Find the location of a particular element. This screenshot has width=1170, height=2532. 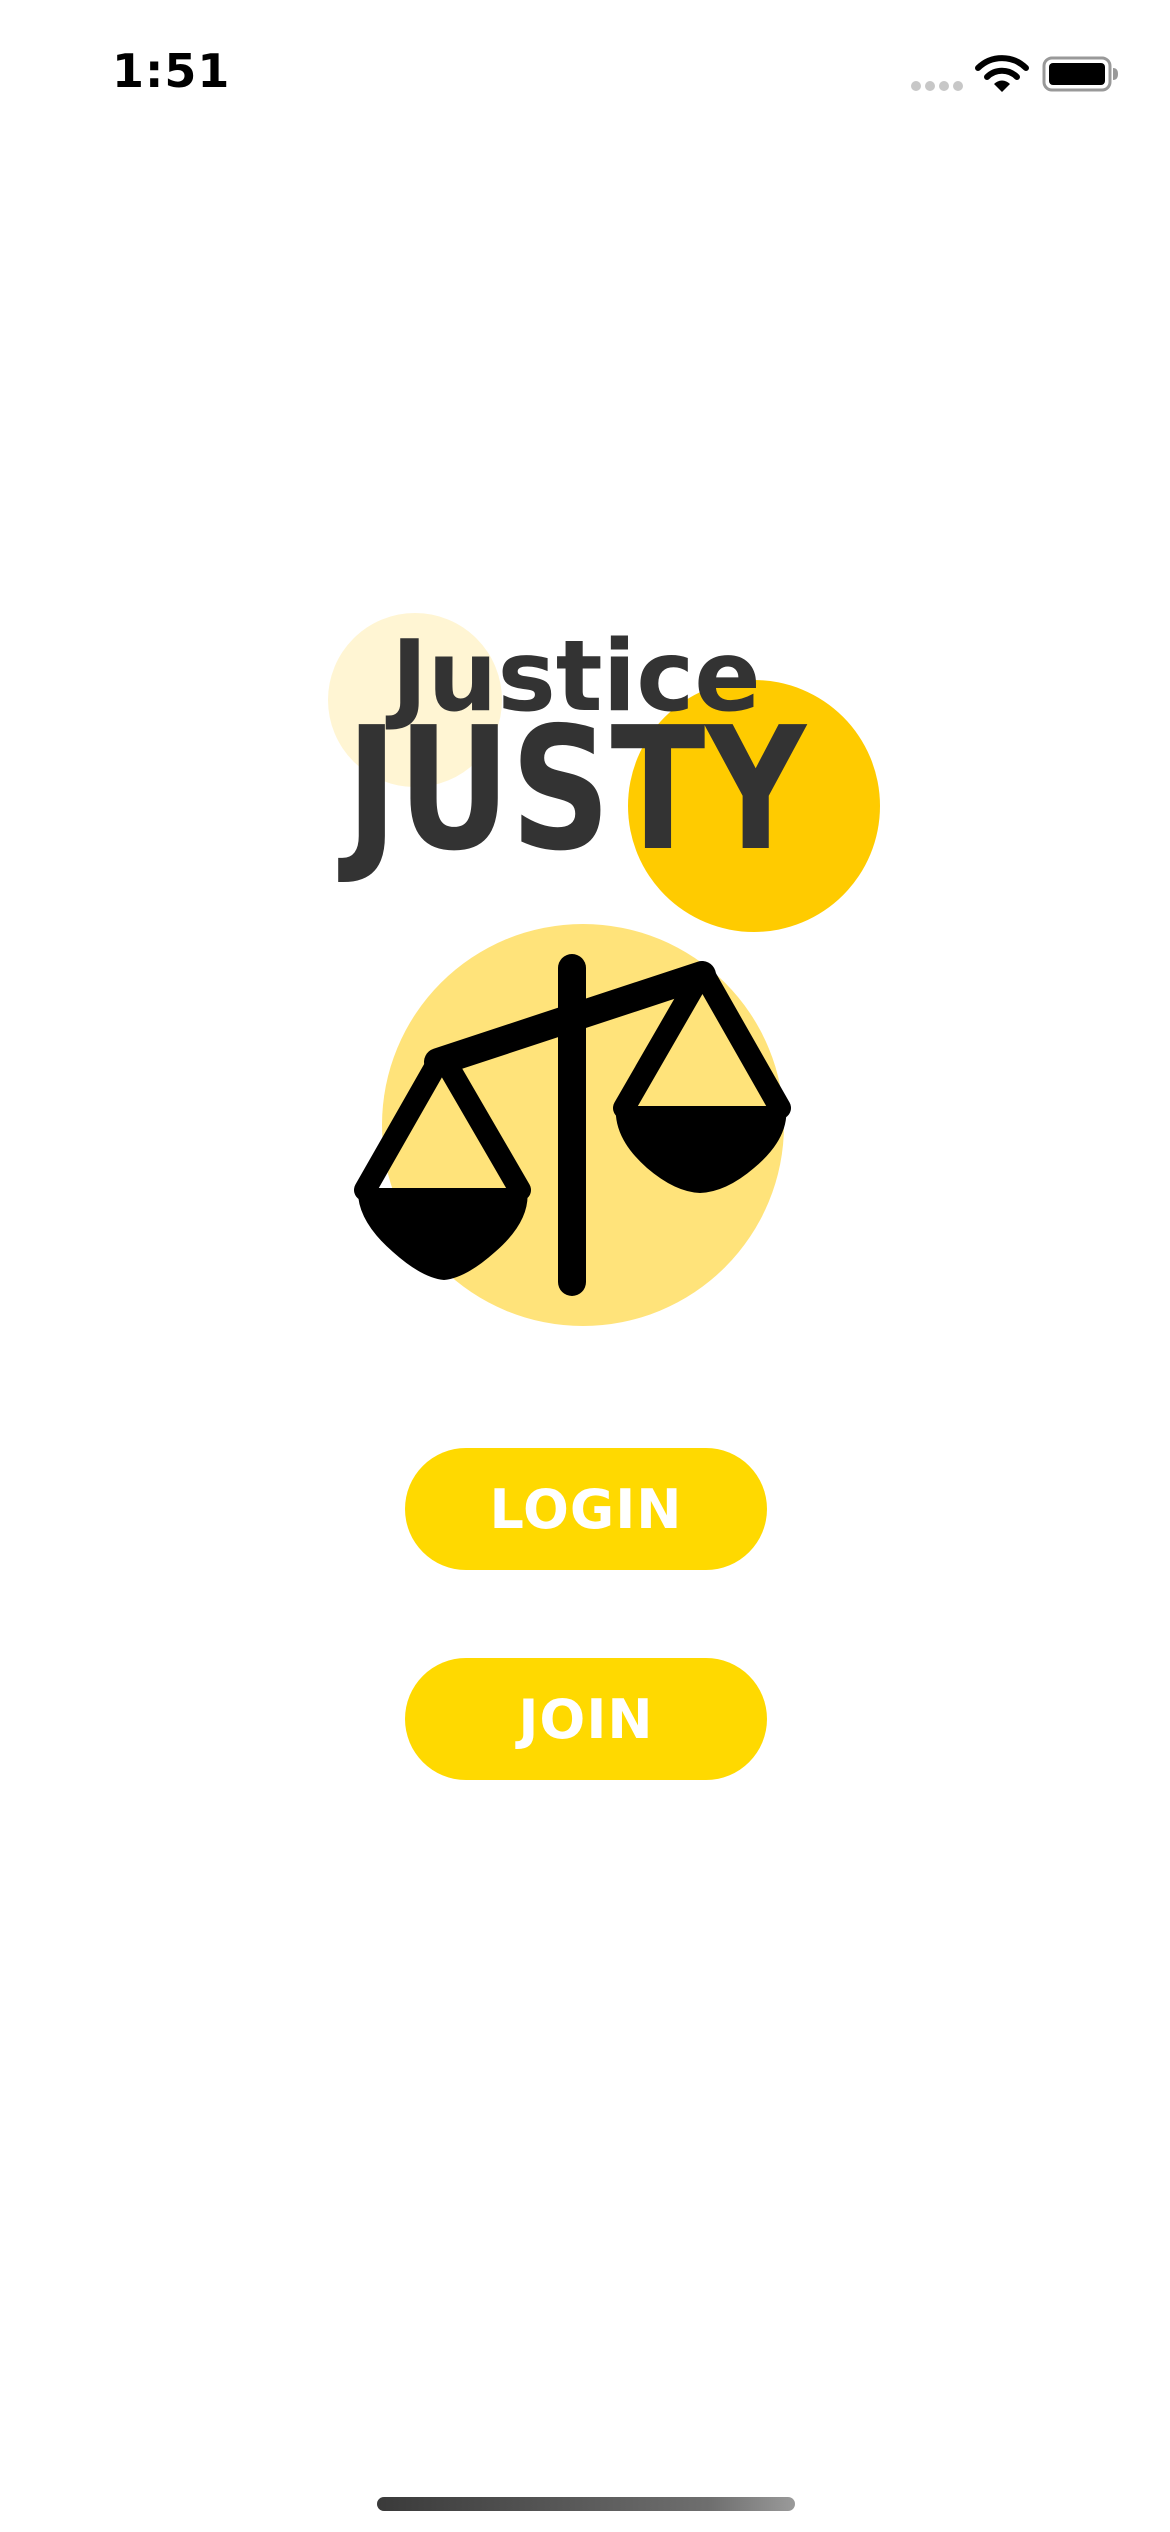

join-button: JOIN is located at coordinates (586, 1719).